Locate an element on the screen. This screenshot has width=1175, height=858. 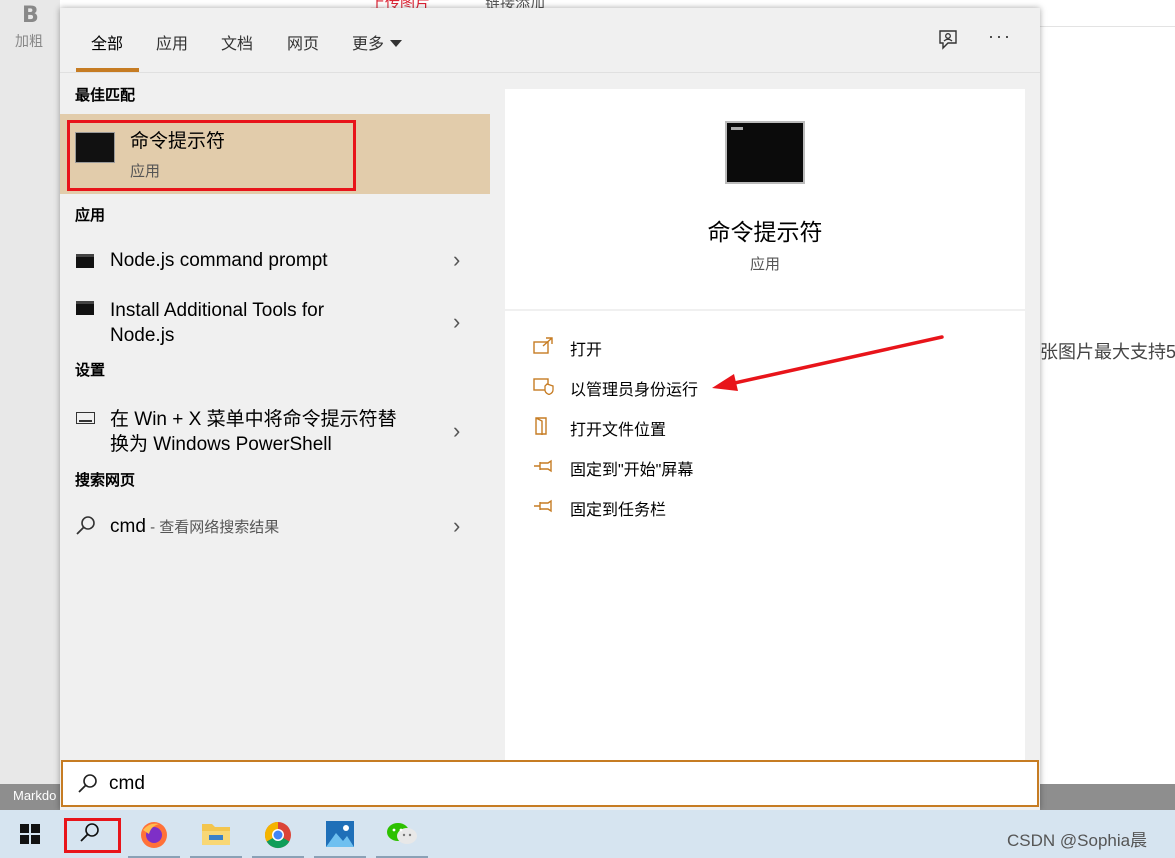
action-label: 打开文件位置 is located at coordinates (618, 430).